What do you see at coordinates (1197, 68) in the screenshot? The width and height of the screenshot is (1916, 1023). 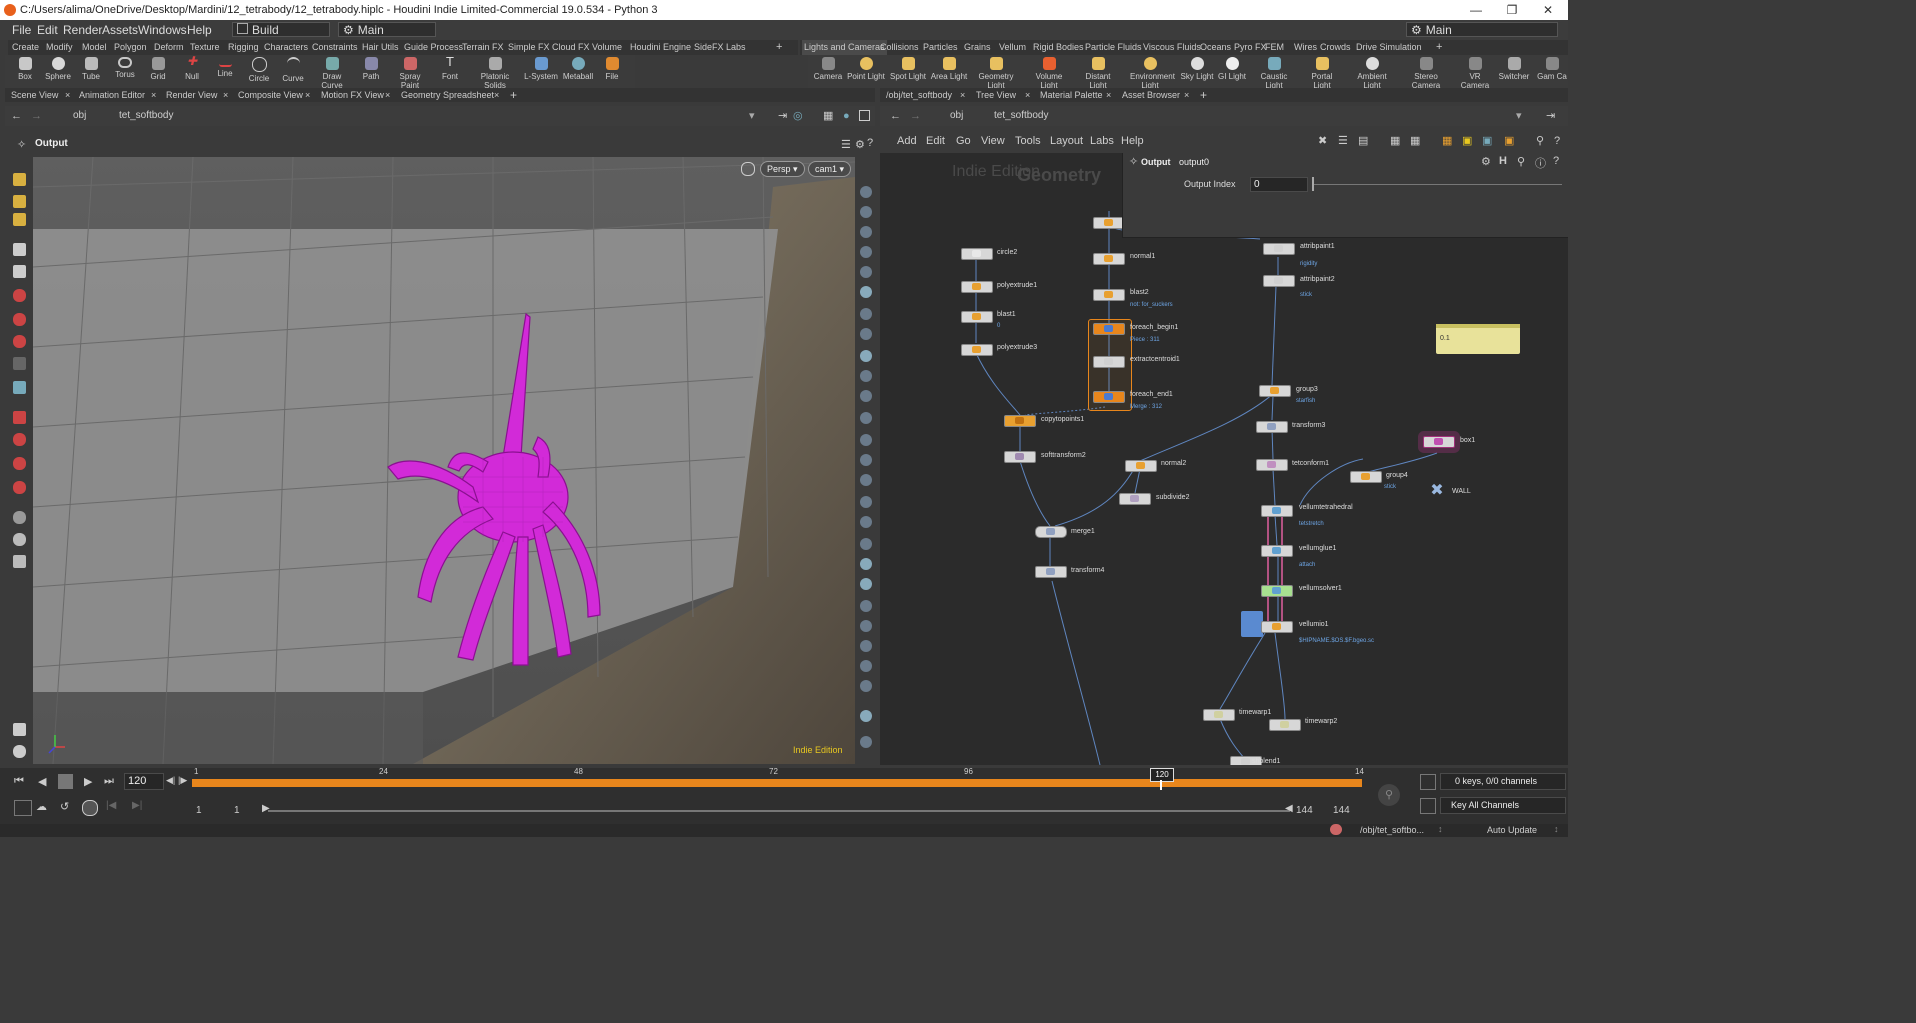 I see `tool-sky-light: Sky Light` at bounding box center [1197, 68].